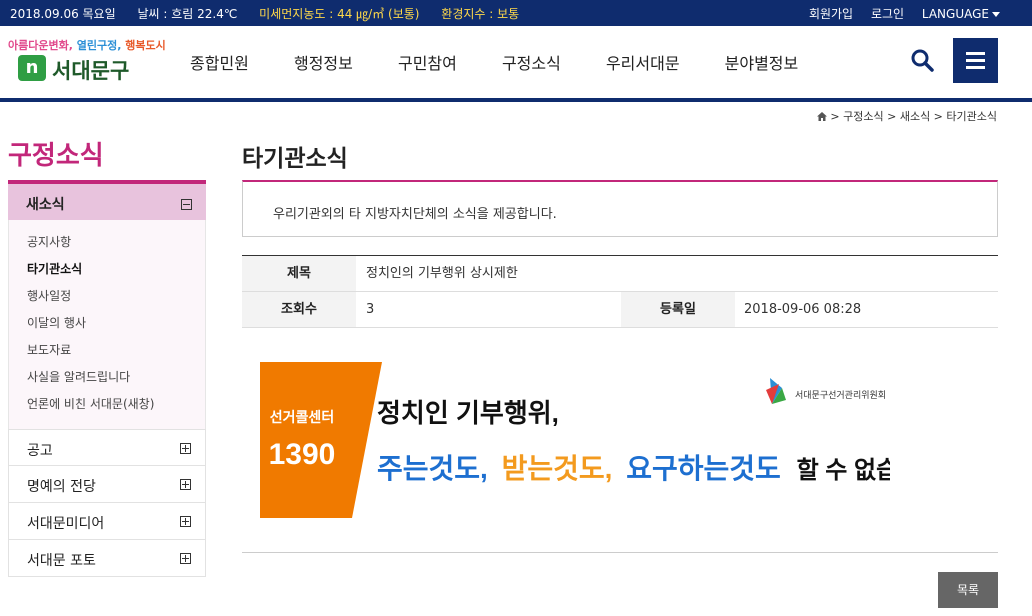 This screenshot has height=616, width=1032. What do you see at coordinates (186, 204) in the screenshot?
I see `collapse-icon` at bounding box center [186, 204].